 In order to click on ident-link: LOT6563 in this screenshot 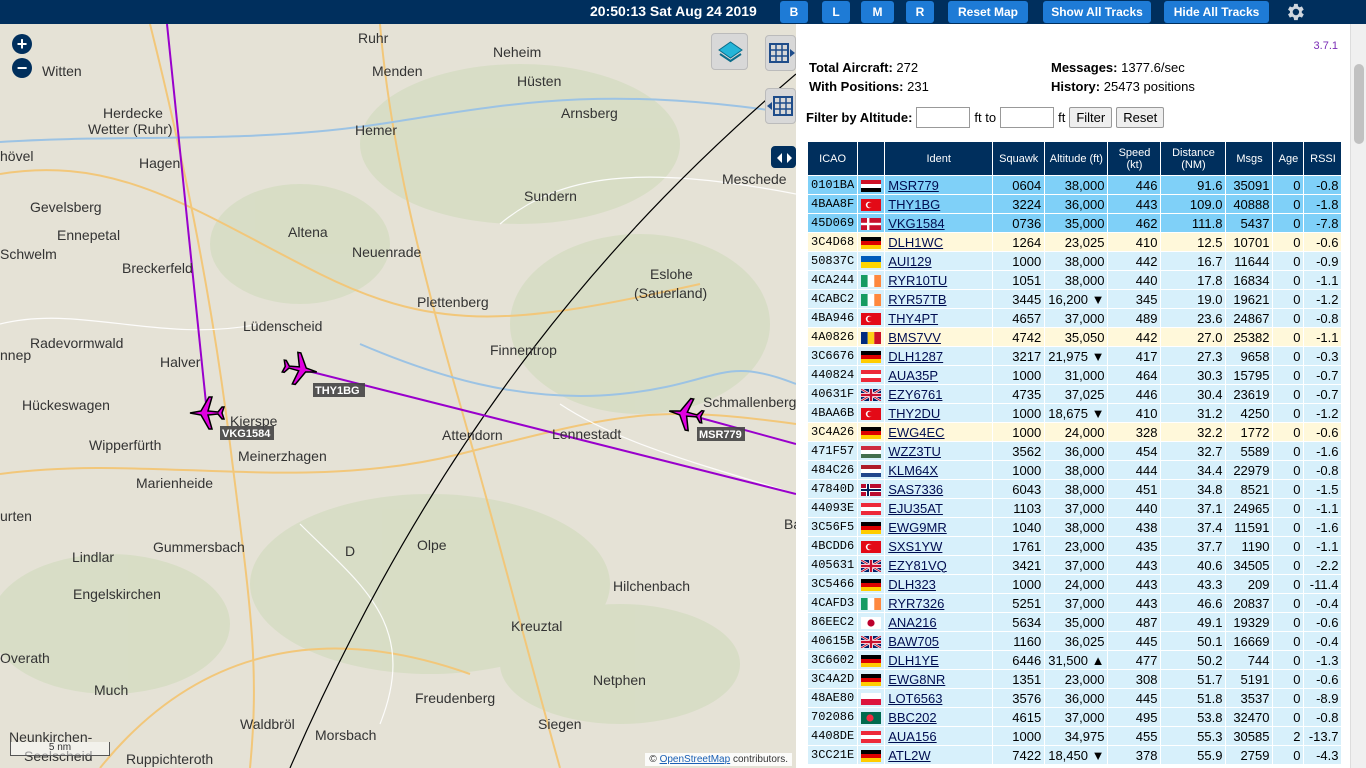, I will do `click(915, 698)`.